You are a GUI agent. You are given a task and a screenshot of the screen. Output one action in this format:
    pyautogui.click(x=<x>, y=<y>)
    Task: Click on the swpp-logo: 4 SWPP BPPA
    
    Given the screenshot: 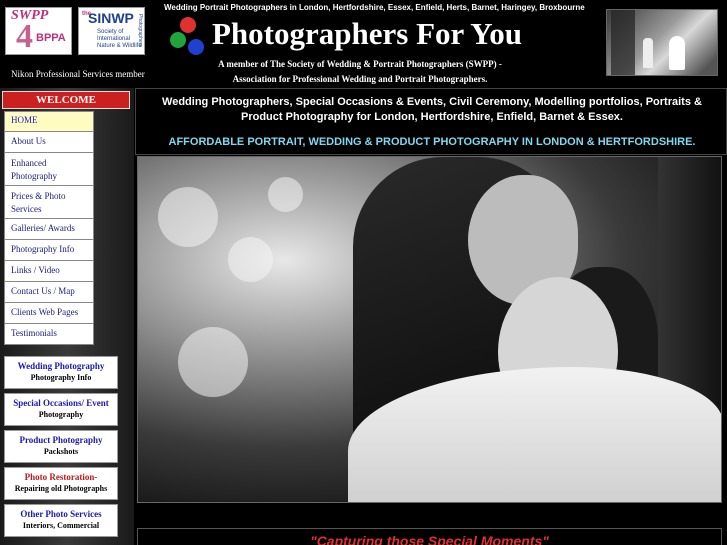 What is the action you would take?
    pyautogui.click(x=38, y=31)
    